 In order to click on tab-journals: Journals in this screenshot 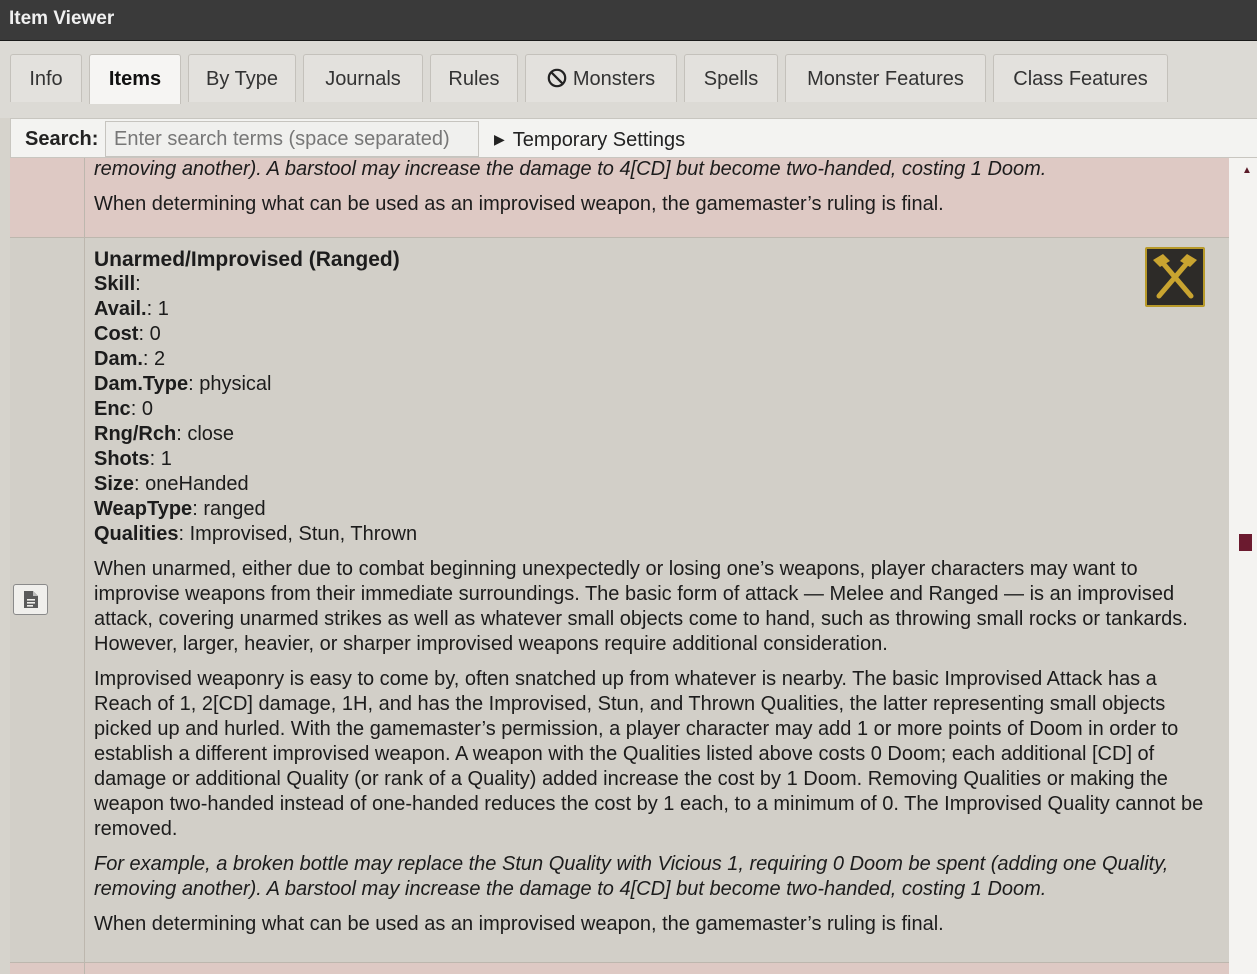, I will do `click(363, 78)`.